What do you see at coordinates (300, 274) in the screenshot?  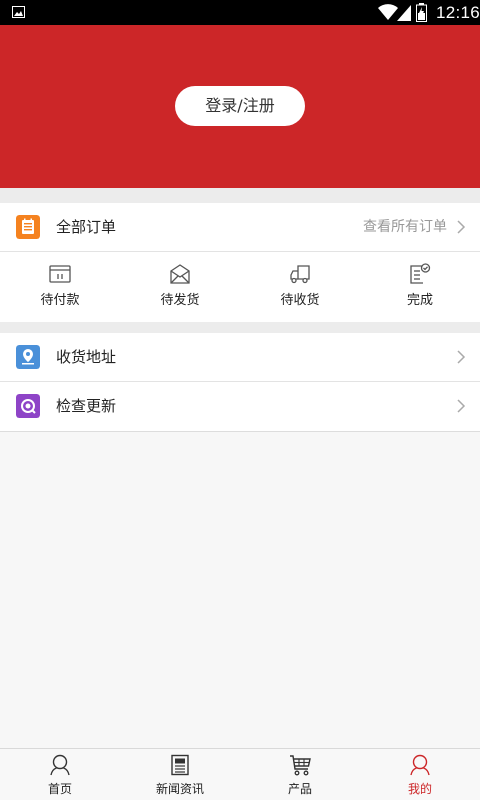 I see `truck-icon` at bounding box center [300, 274].